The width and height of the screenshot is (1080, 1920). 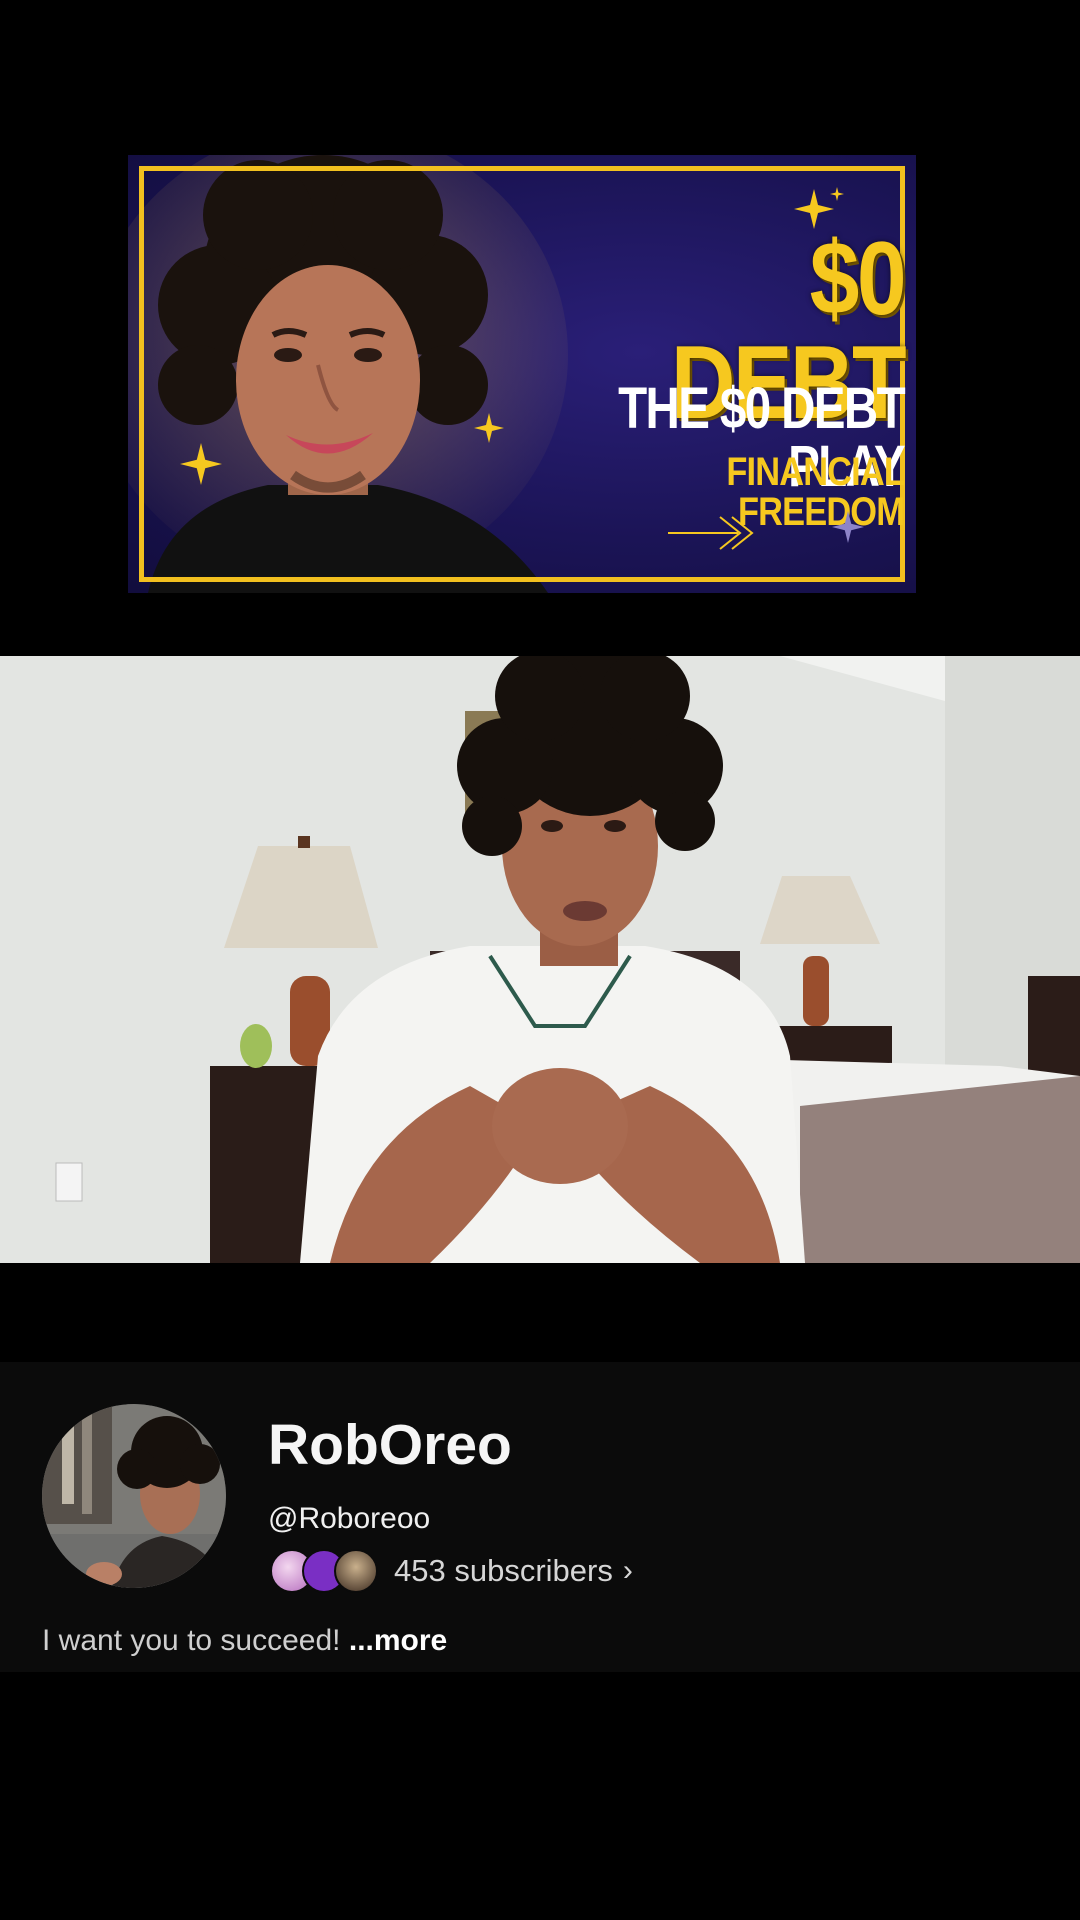 I want to click on subscribers-link: 453 subscribers ›, so click(x=451, y=1571).